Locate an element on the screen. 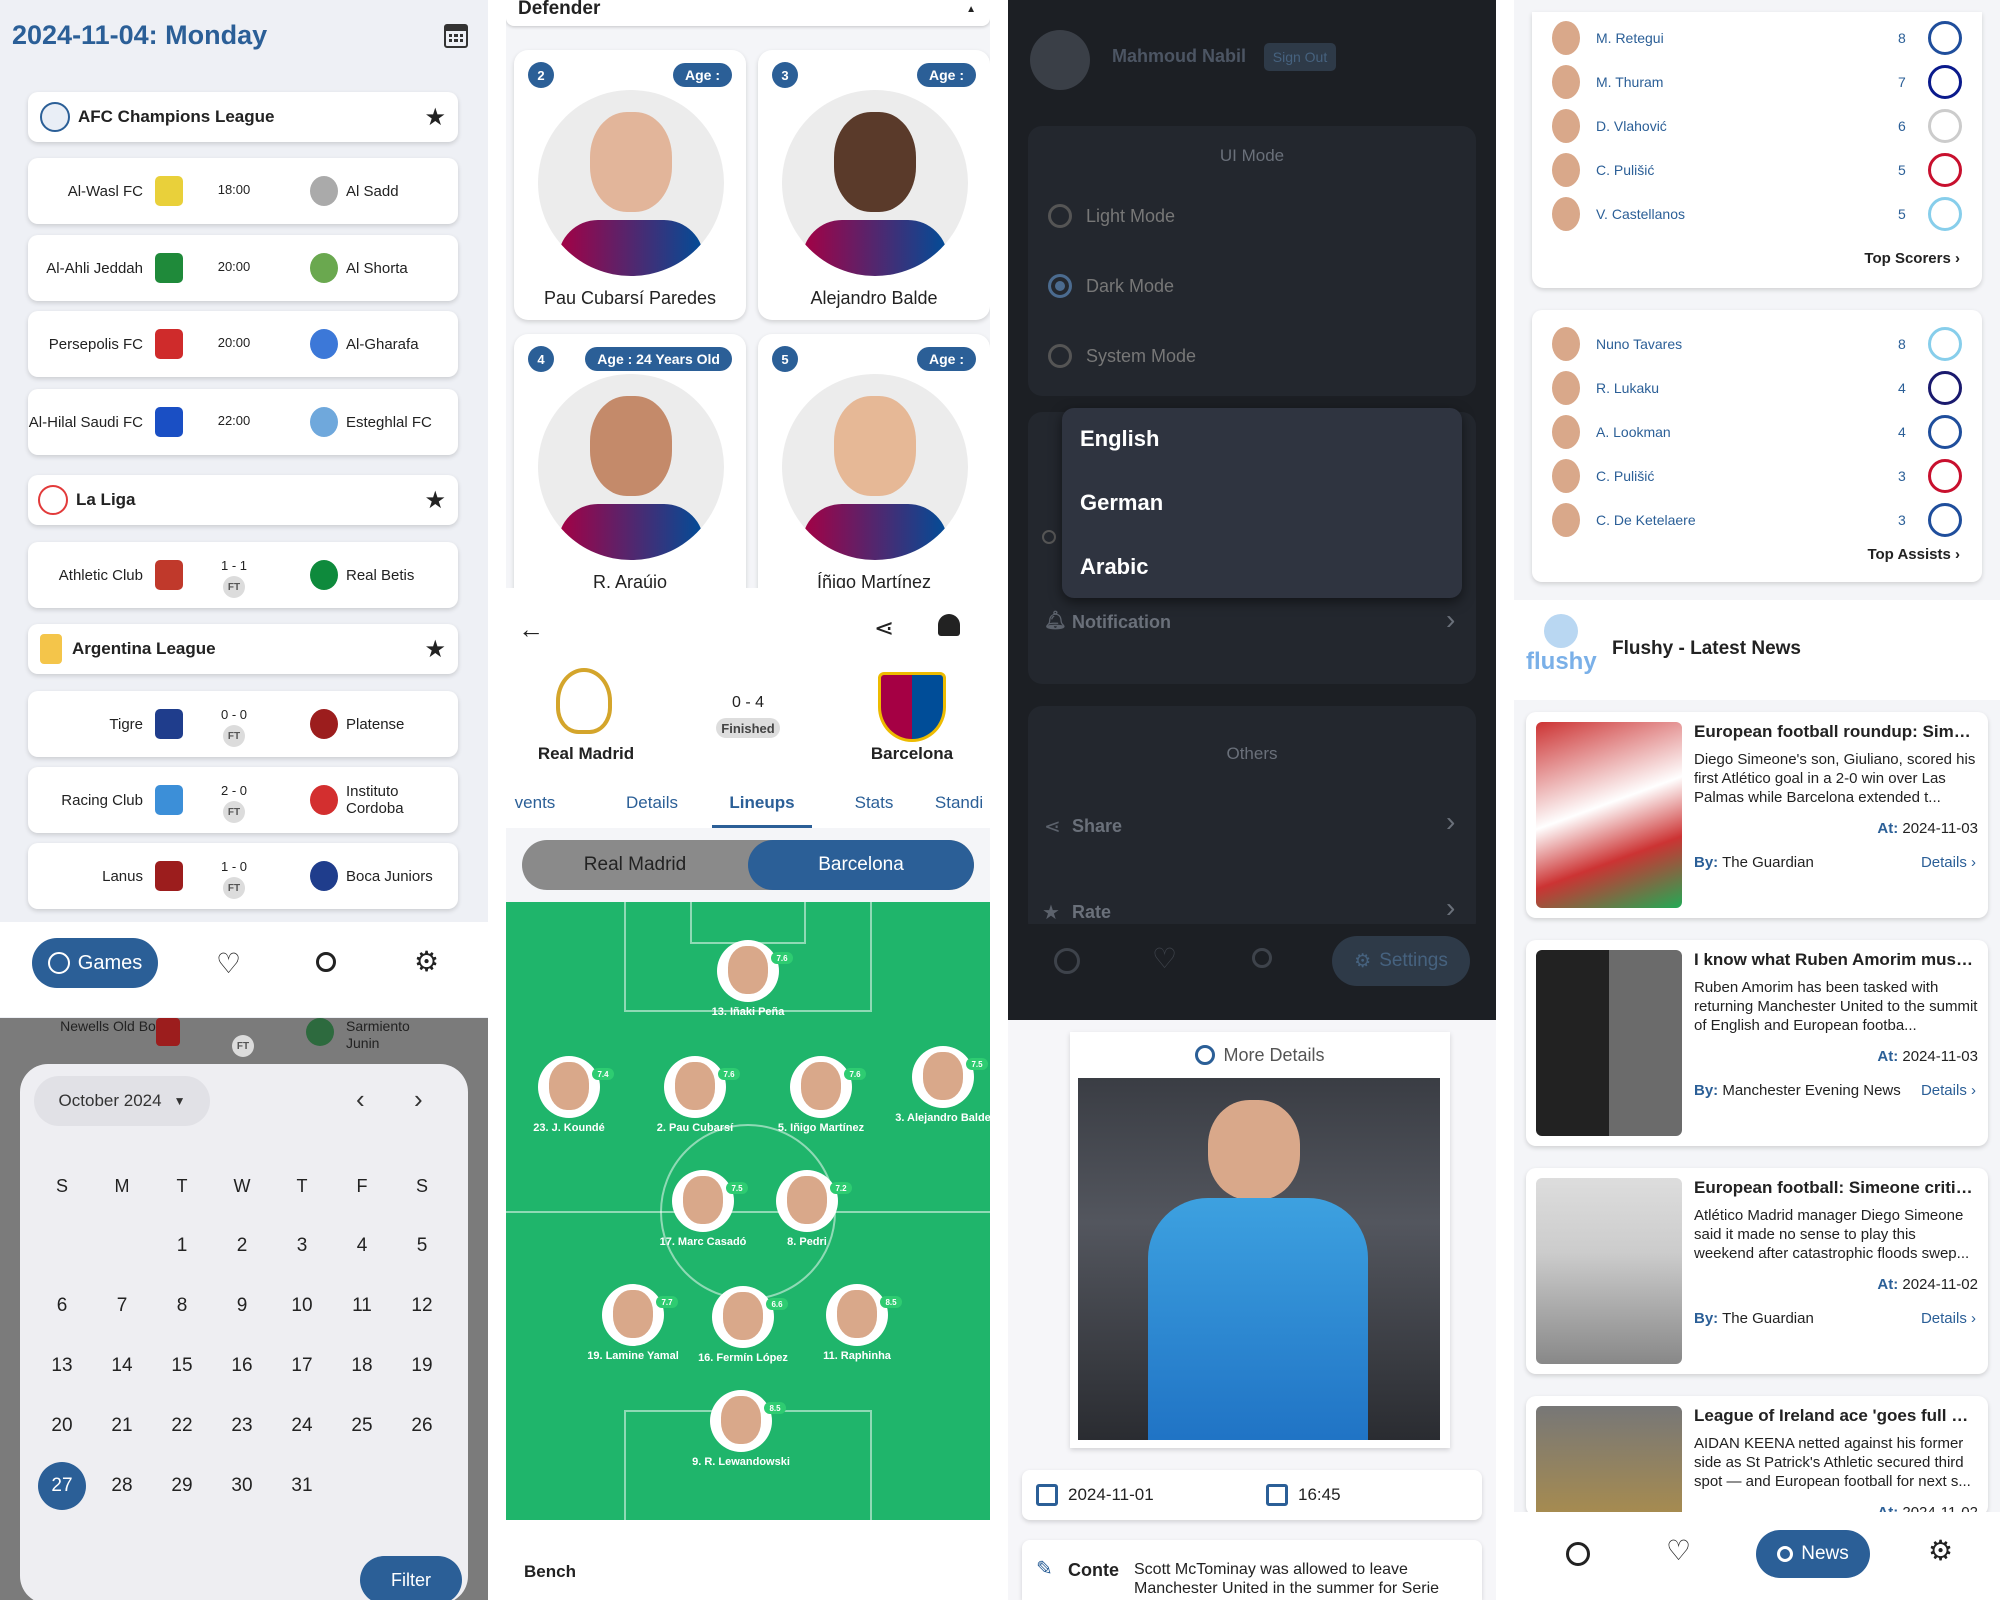 Image resolution: width=2000 pixels, height=1600 pixels. player-card: 2 Age : Pau Cubarsí Paredes is located at coordinates (630, 185).